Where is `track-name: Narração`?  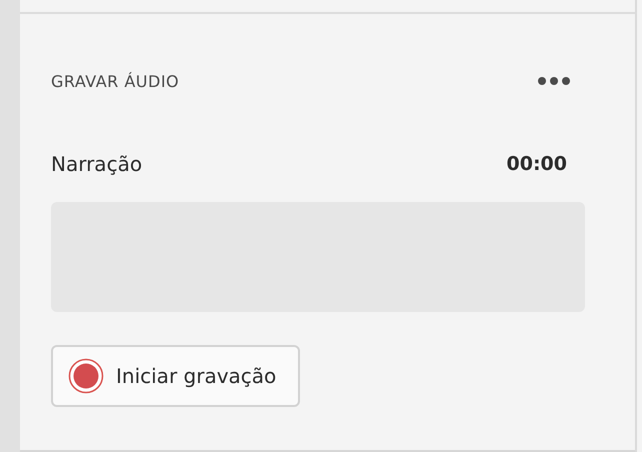 track-name: Narração is located at coordinates (96, 164).